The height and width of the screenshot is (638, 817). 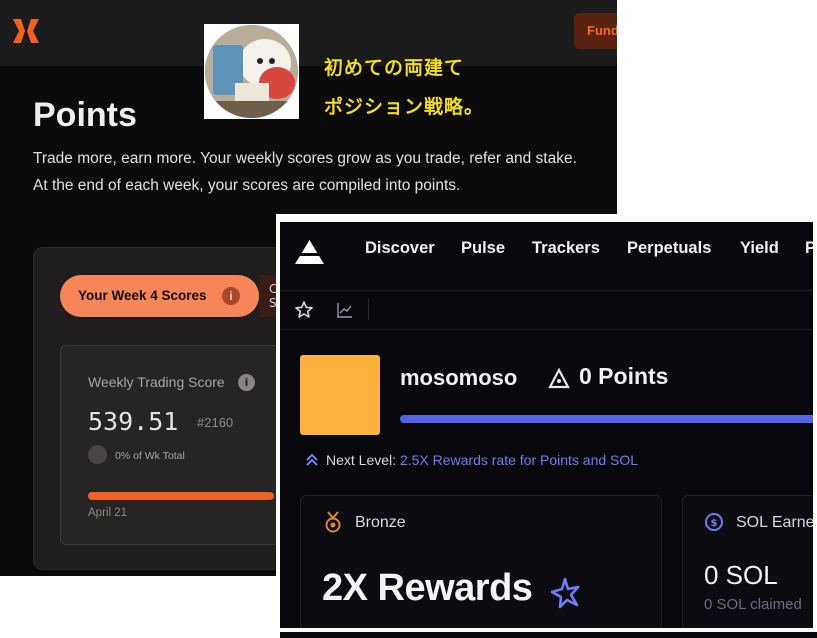 I want to click on sol-earned-value: 0 SOL, so click(x=741, y=575).